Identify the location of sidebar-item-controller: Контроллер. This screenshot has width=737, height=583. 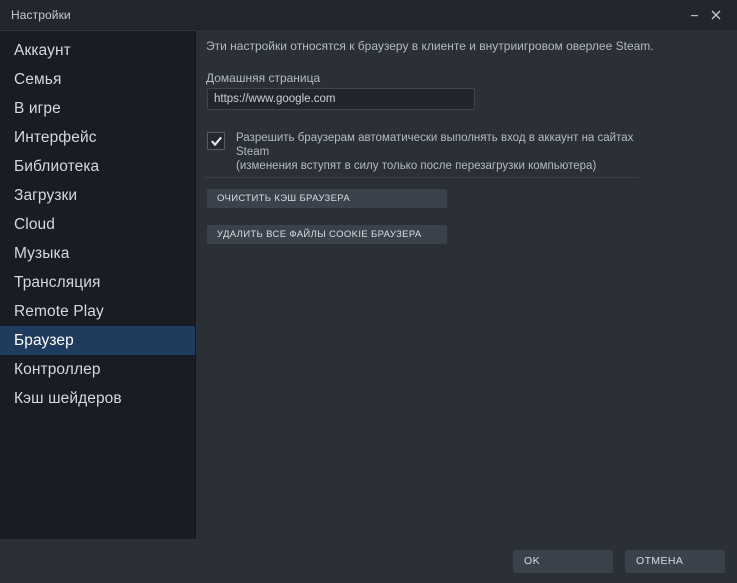
(97, 369).